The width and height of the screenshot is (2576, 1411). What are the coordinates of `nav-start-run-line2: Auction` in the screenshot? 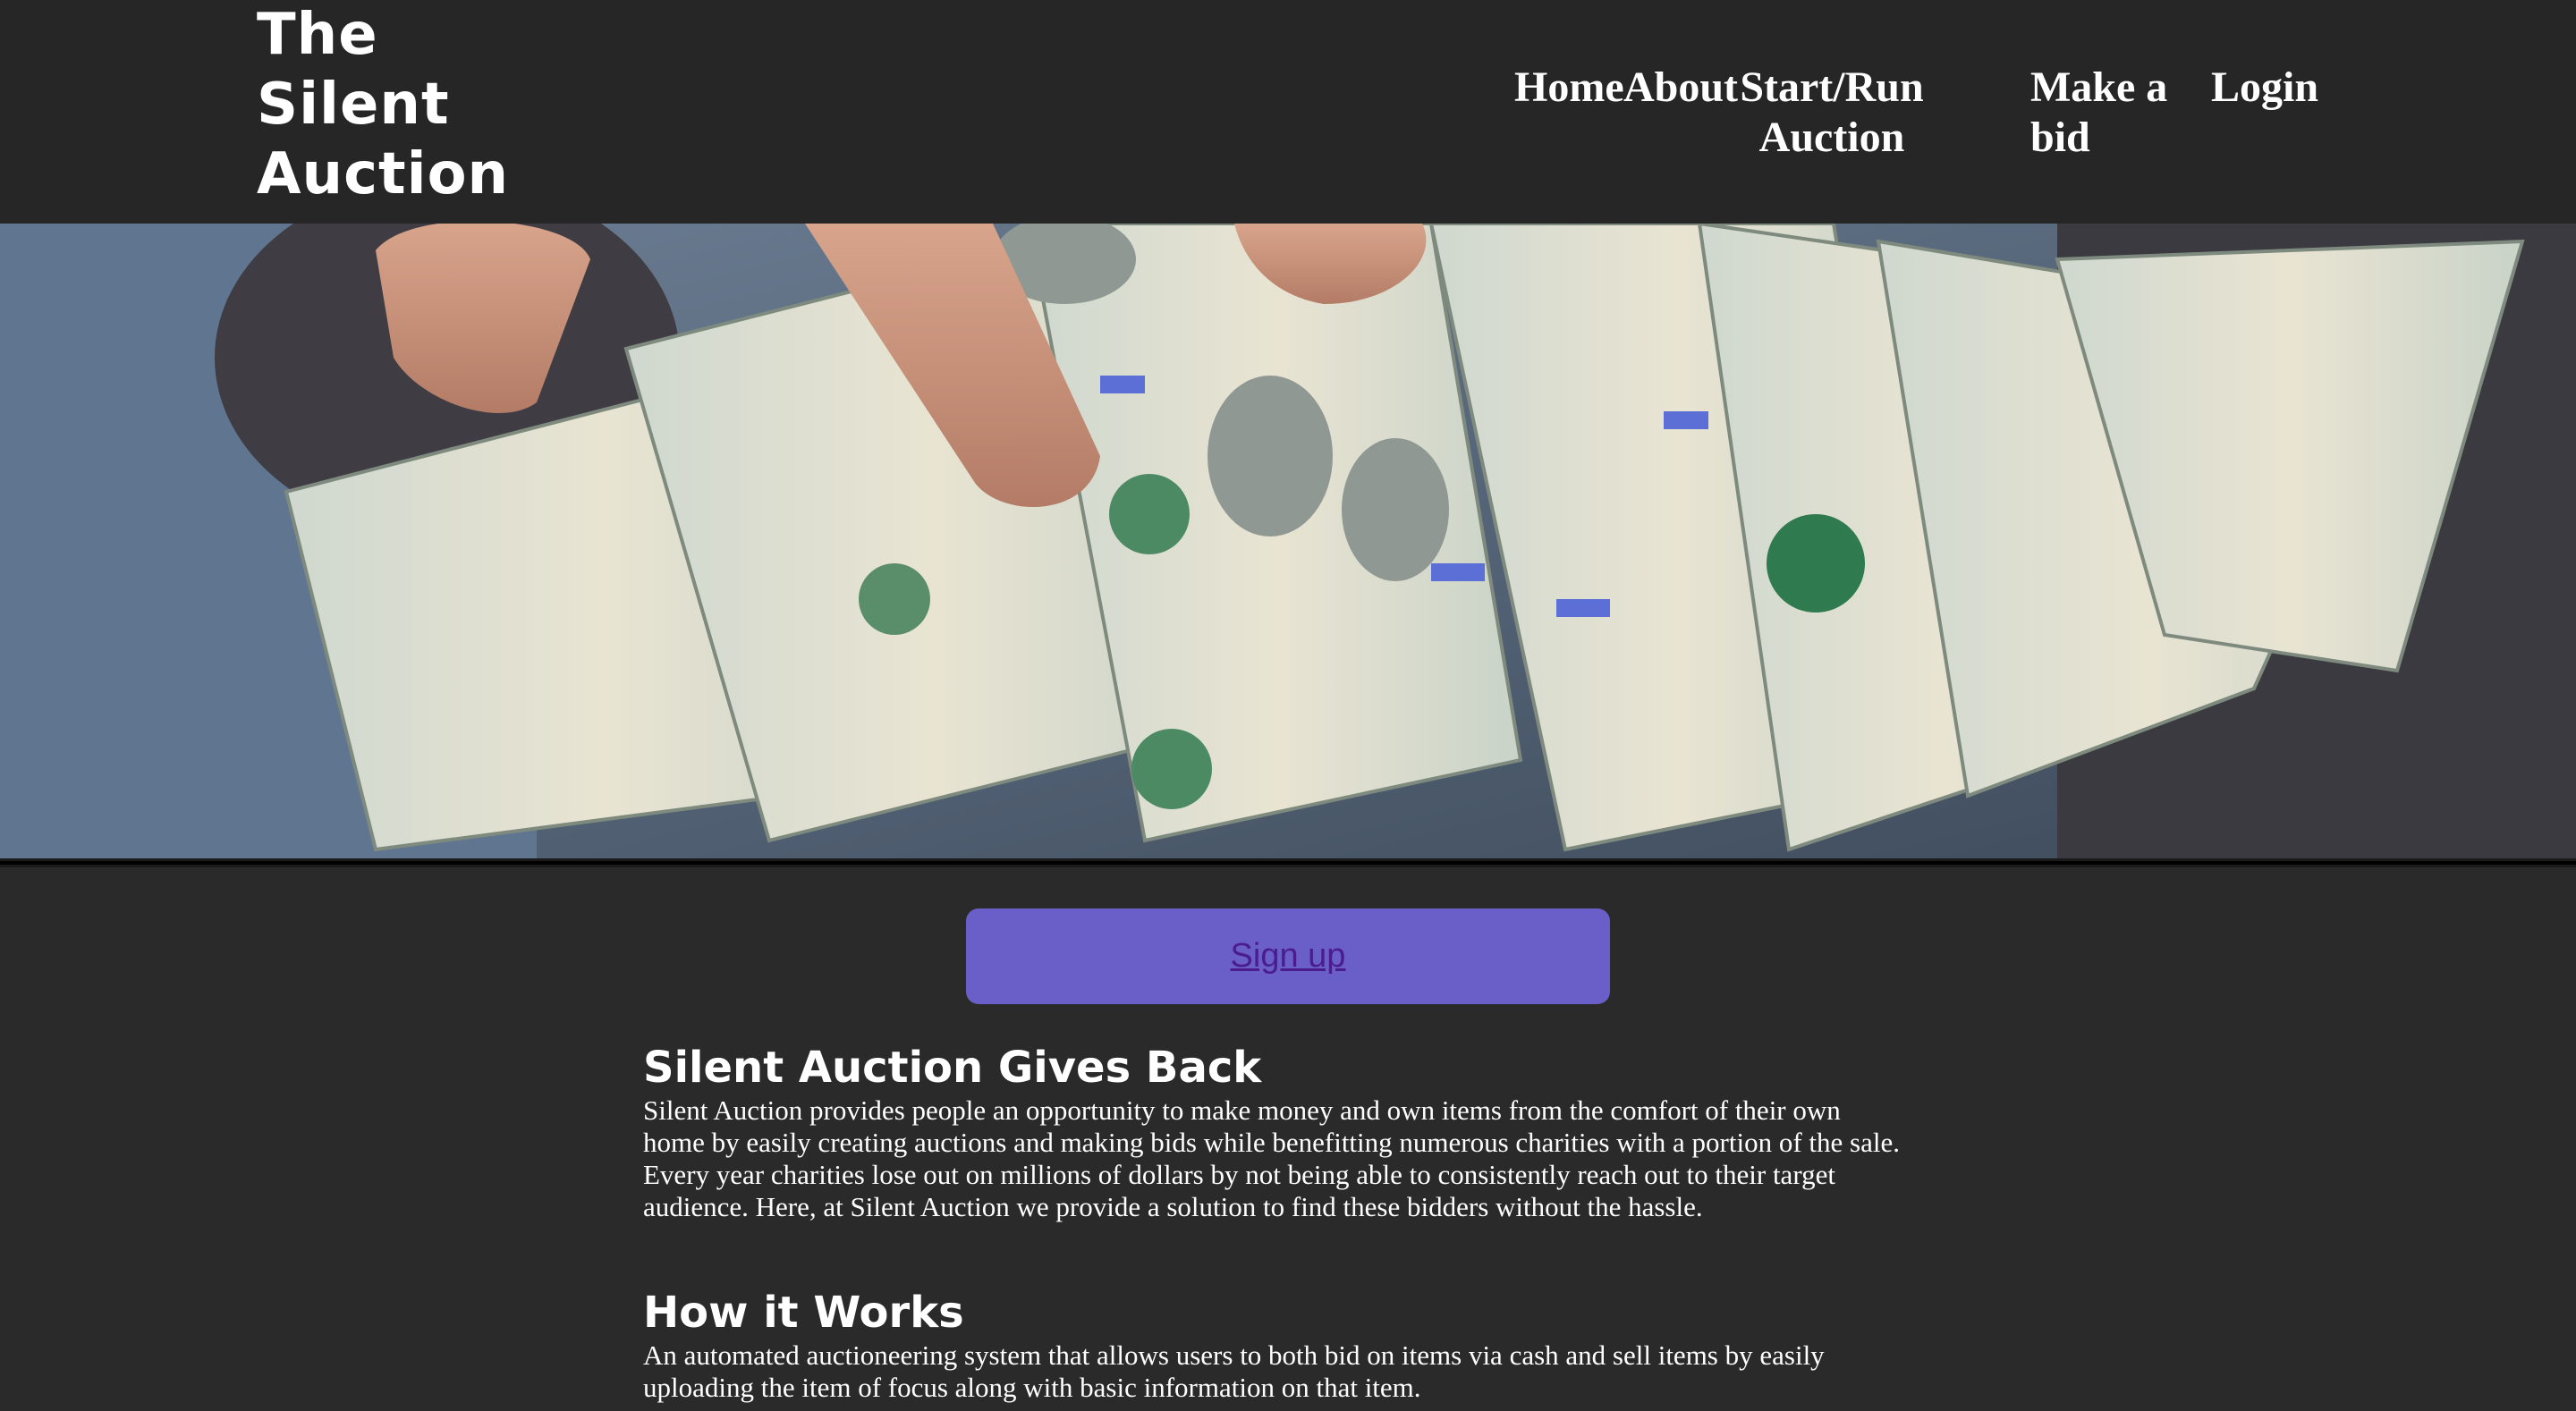 It's located at (1831, 137).